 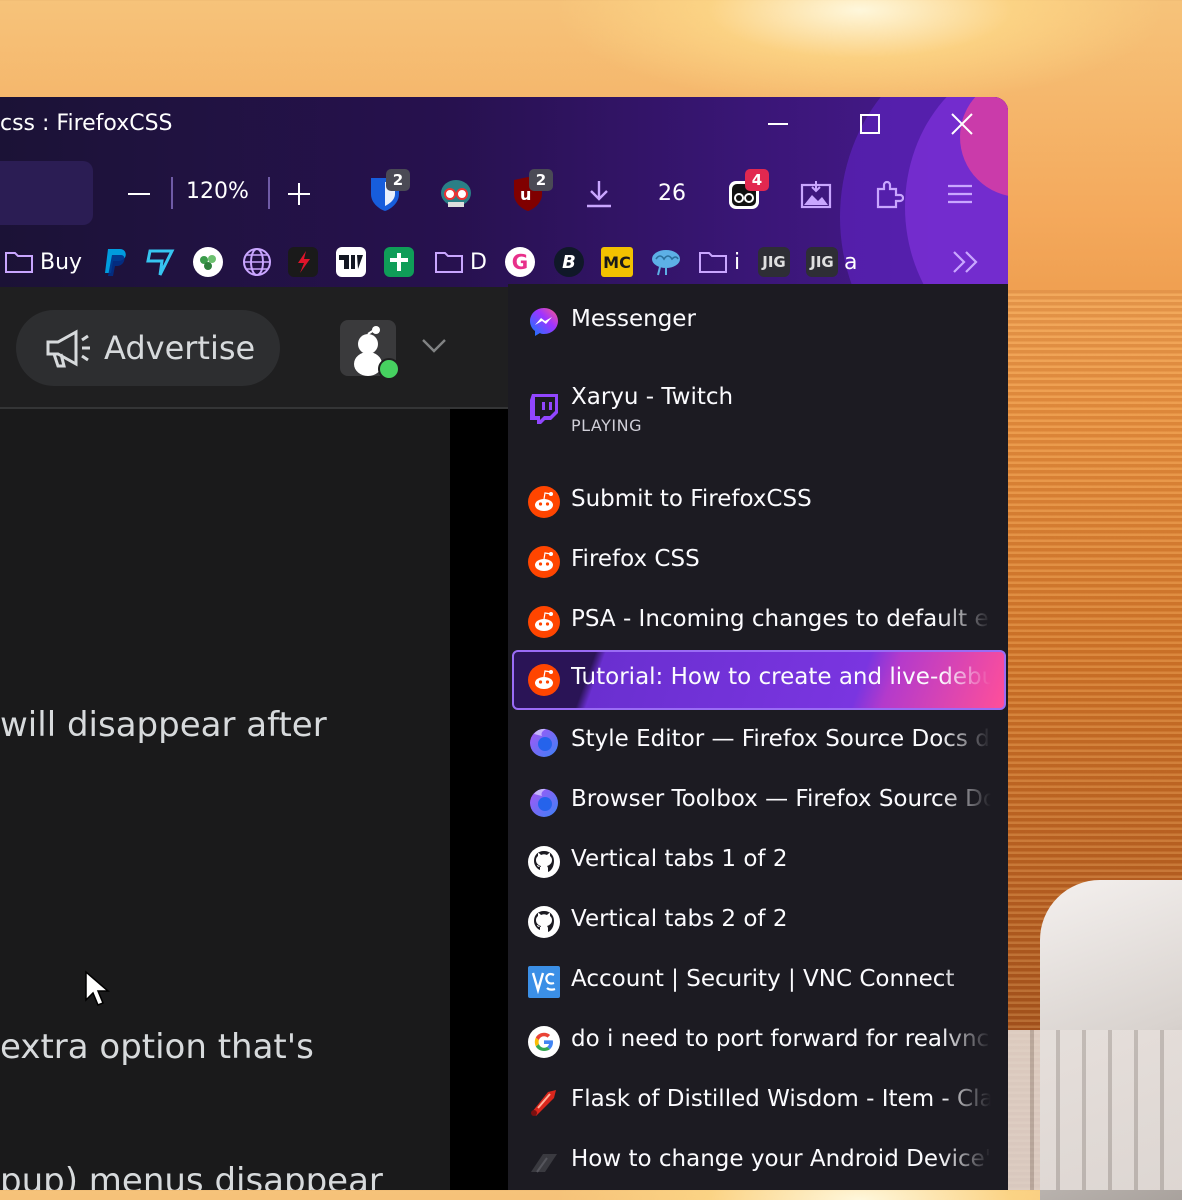 What do you see at coordinates (46, 193) in the screenshot?
I see `url-bar` at bounding box center [46, 193].